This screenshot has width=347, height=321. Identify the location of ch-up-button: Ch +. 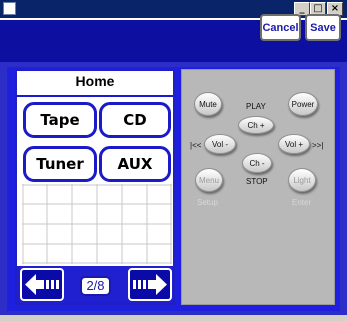
(256, 125).